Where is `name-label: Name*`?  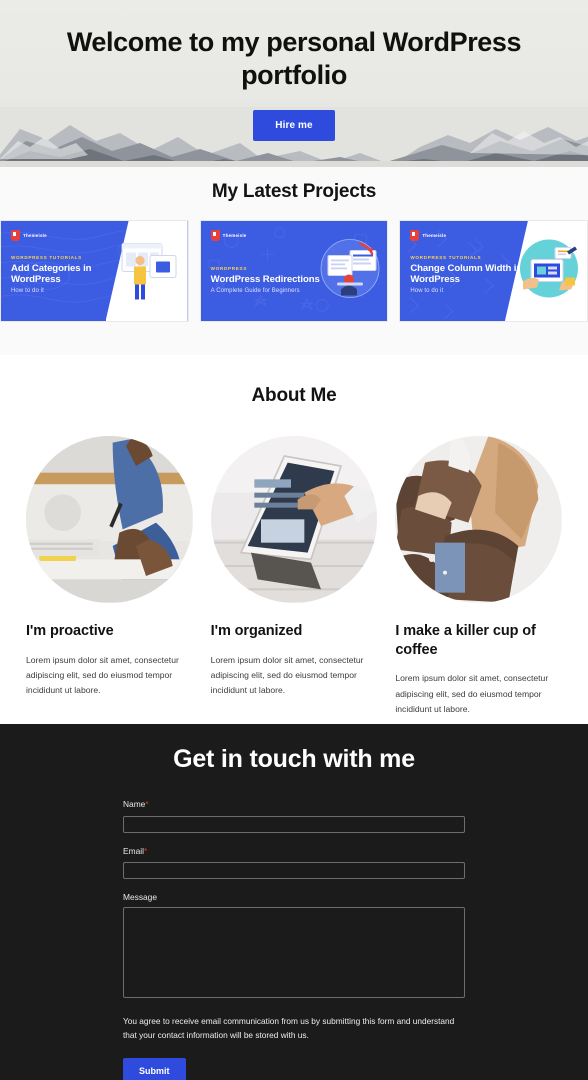 name-label: Name* is located at coordinates (294, 804).